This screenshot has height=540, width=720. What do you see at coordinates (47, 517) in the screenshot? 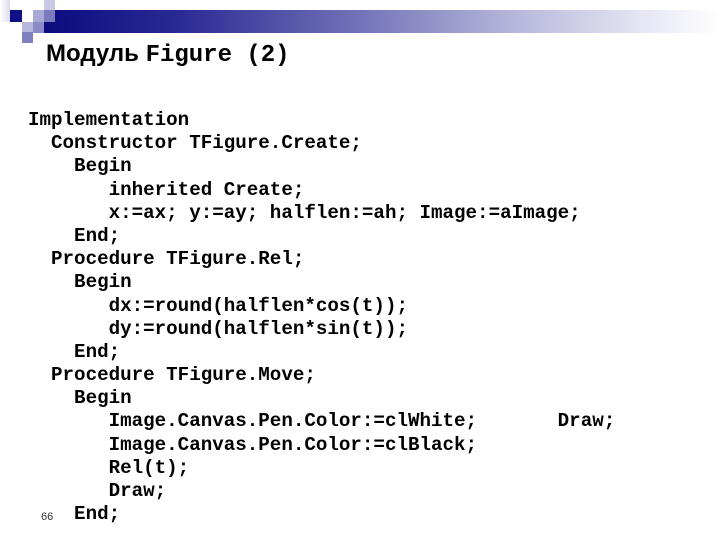
I see `slide-number: 66` at bounding box center [47, 517].